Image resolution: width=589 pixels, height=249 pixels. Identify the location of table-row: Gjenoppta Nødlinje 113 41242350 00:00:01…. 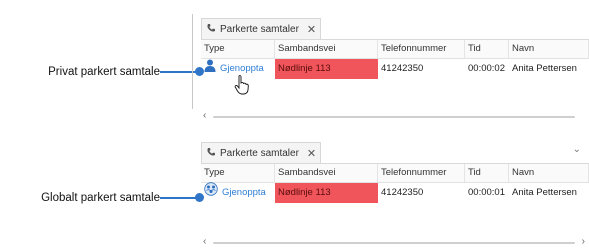
(395, 193).